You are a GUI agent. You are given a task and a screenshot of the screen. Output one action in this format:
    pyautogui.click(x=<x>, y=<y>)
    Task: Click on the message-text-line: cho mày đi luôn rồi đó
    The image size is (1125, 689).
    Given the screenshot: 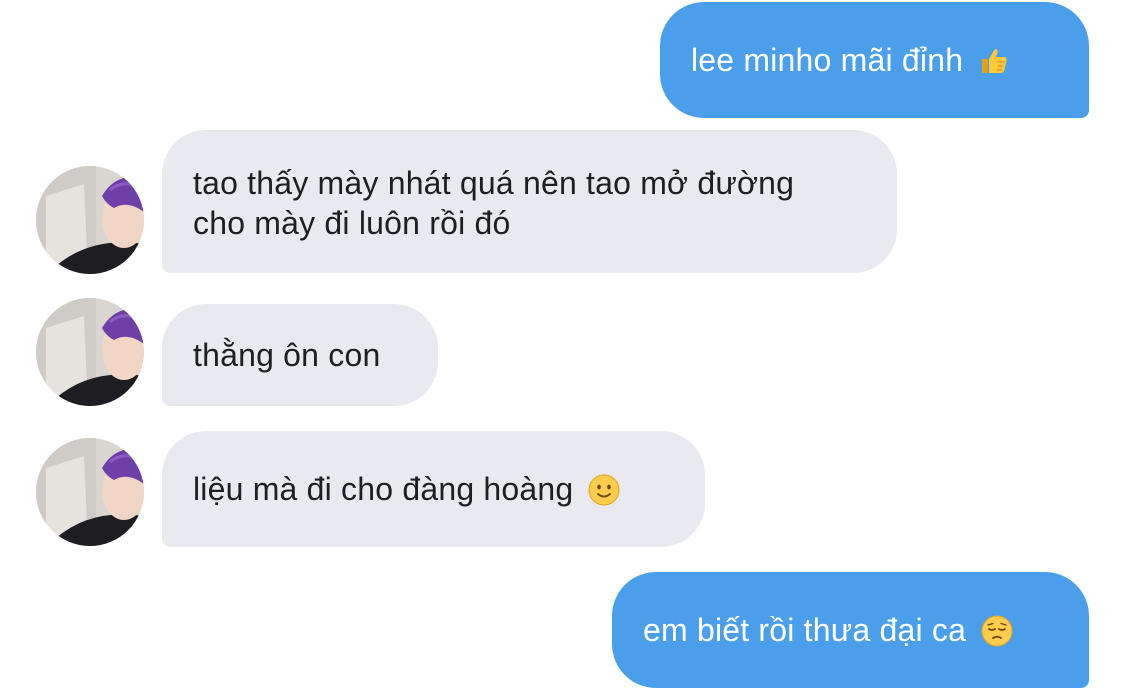 What is the action you would take?
    pyautogui.click(x=352, y=223)
    